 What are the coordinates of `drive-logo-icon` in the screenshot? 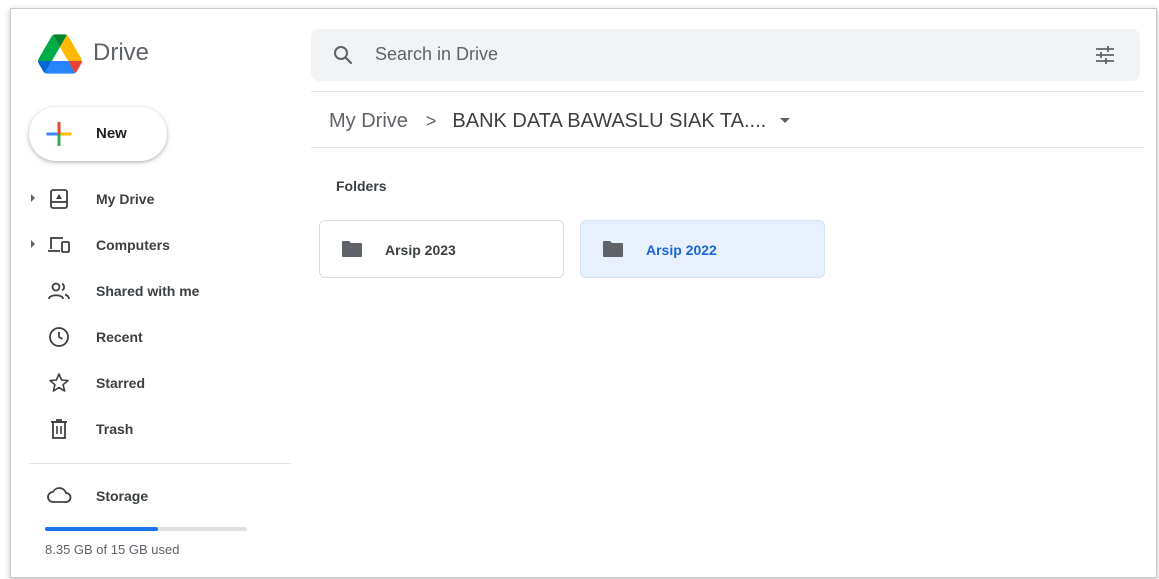 It's located at (60, 54).